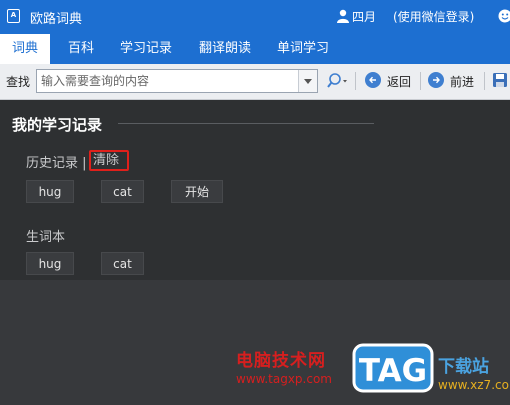  I want to click on history-word-chip: hug, so click(50, 191).